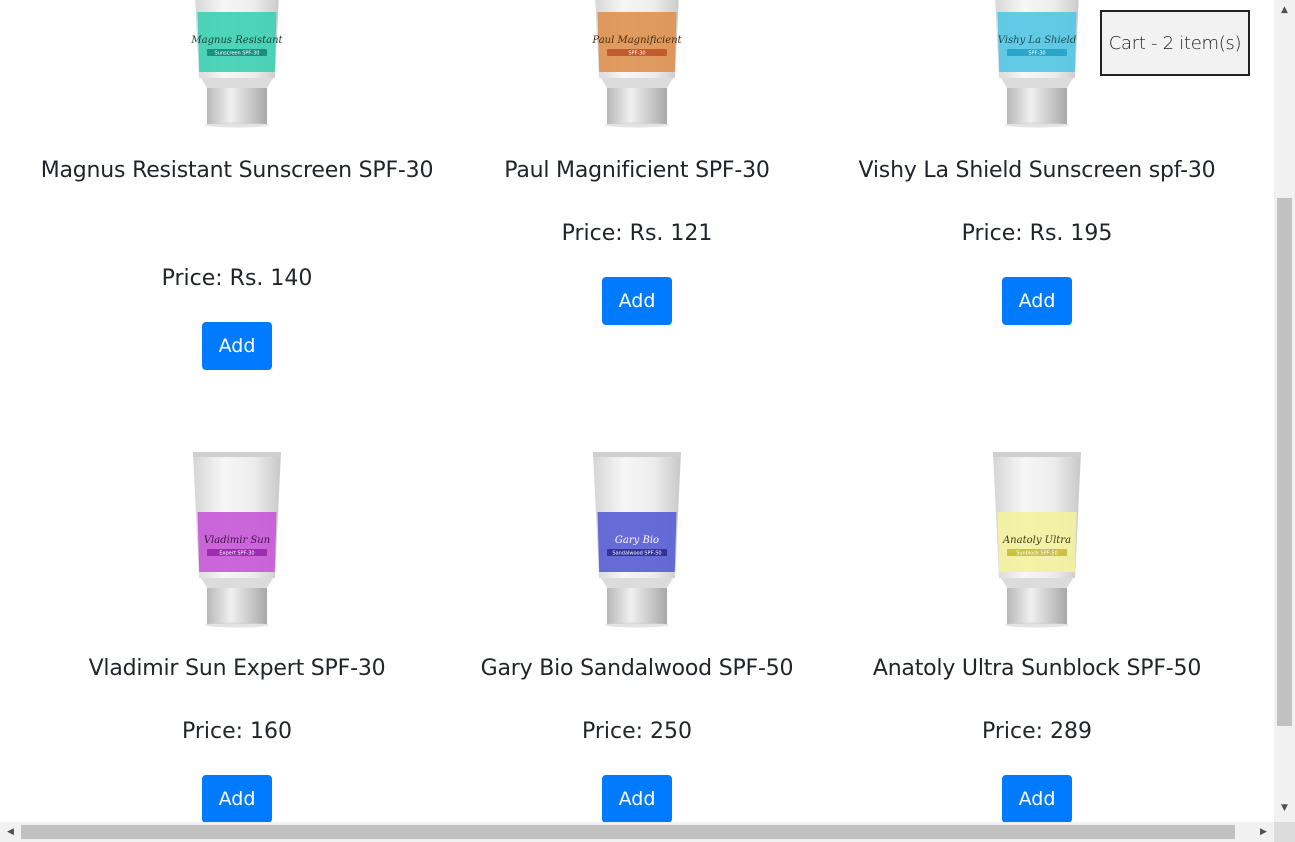  I want to click on product-price: Price: 160, so click(237, 731).